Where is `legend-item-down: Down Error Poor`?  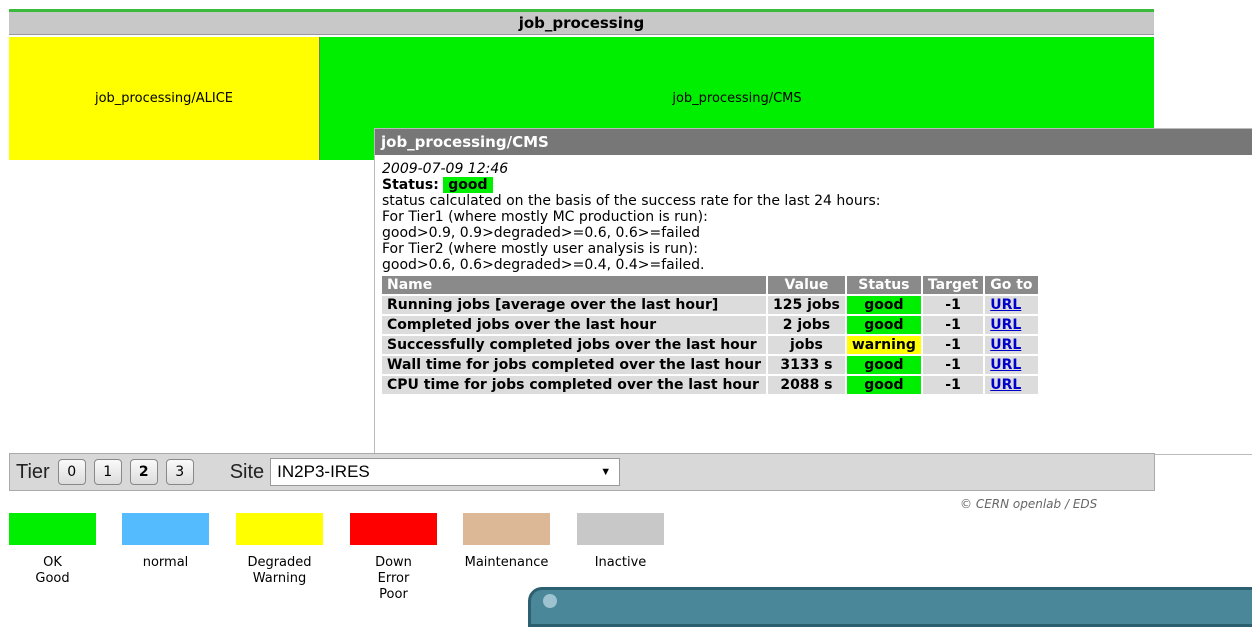
legend-item-down: Down Error Poor is located at coordinates (393, 558).